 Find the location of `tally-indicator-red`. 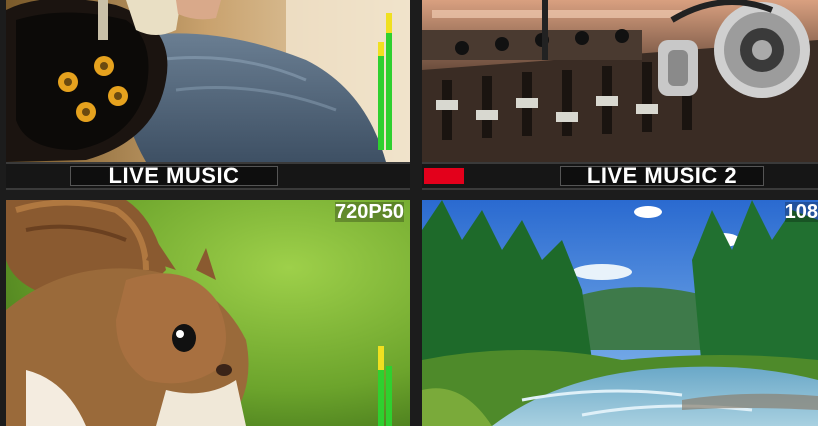

tally-indicator-red is located at coordinates (444, 176).